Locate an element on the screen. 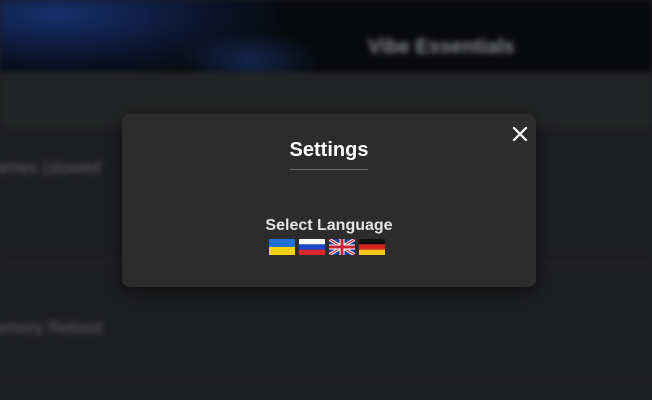 The width and height of the screenshot is (652, 400). ukraine-flag-icon is located at coordinates (282, 247).